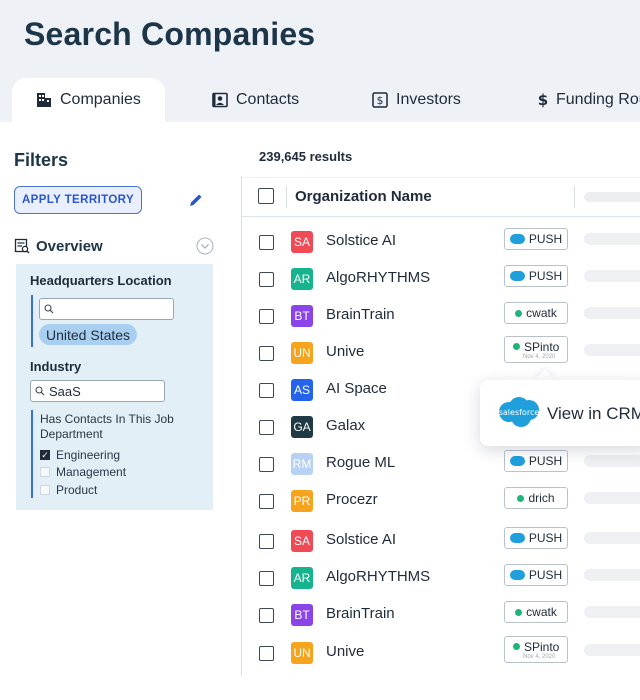  I want to click on results-count: 239,645 results, so click(306, 156).